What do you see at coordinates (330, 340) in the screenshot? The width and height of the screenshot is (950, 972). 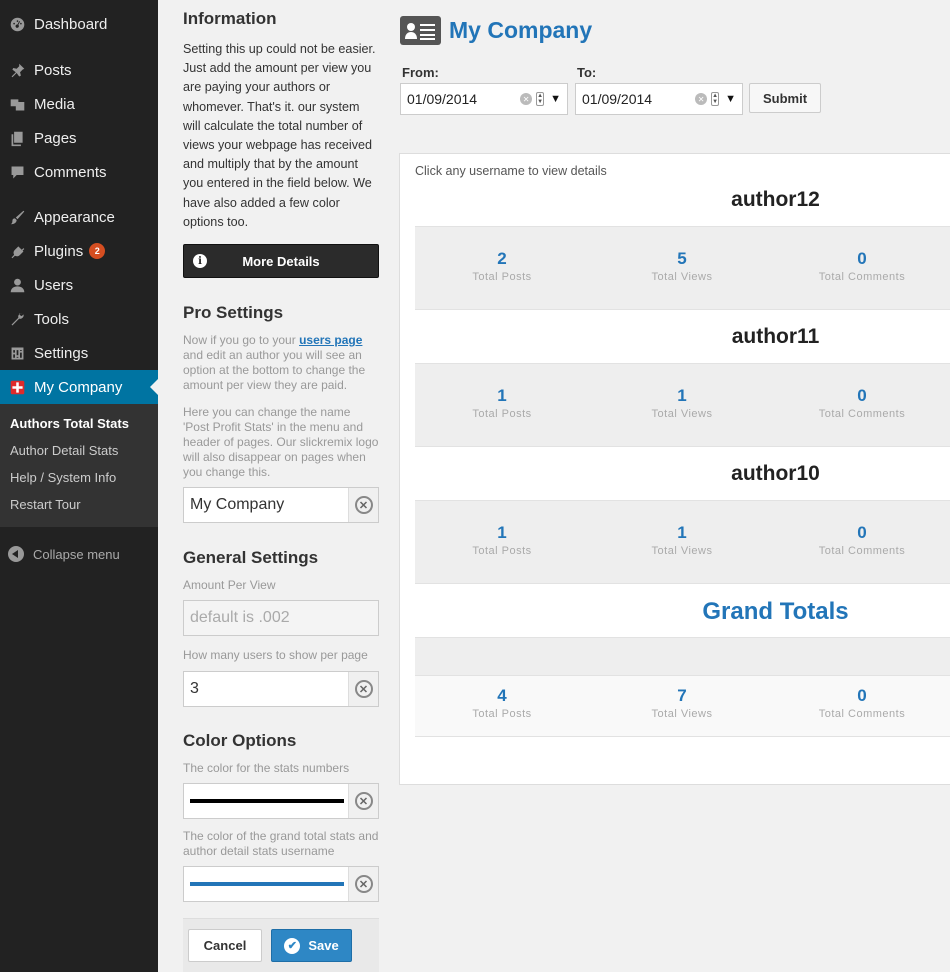 I see `users-page-link: users page` at bounding box center [330, 340].